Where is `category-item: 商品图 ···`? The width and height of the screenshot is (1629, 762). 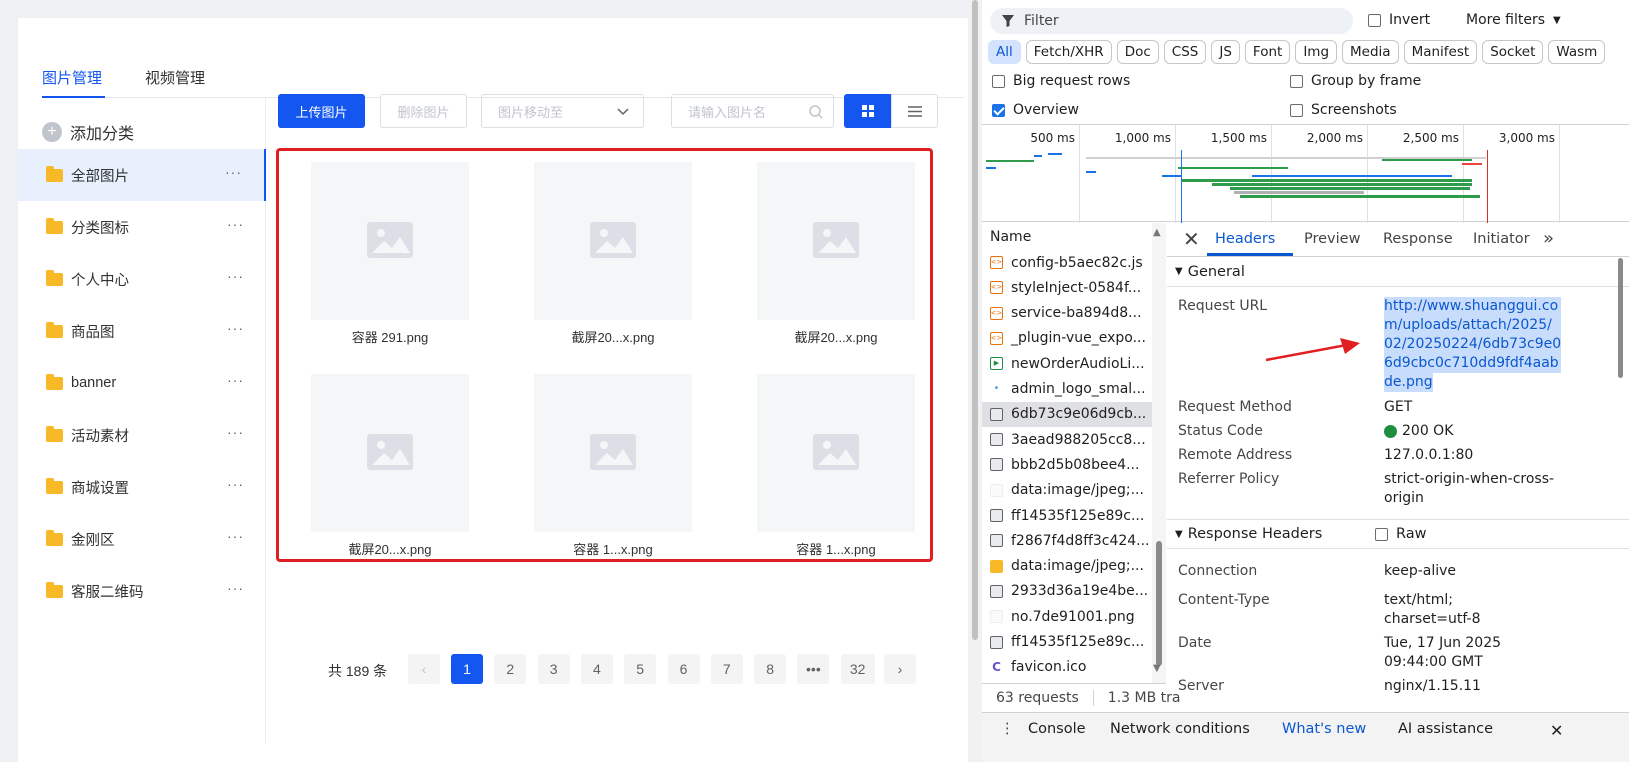 category-item: 商品图 ··· is located at coordinates (142, 331).